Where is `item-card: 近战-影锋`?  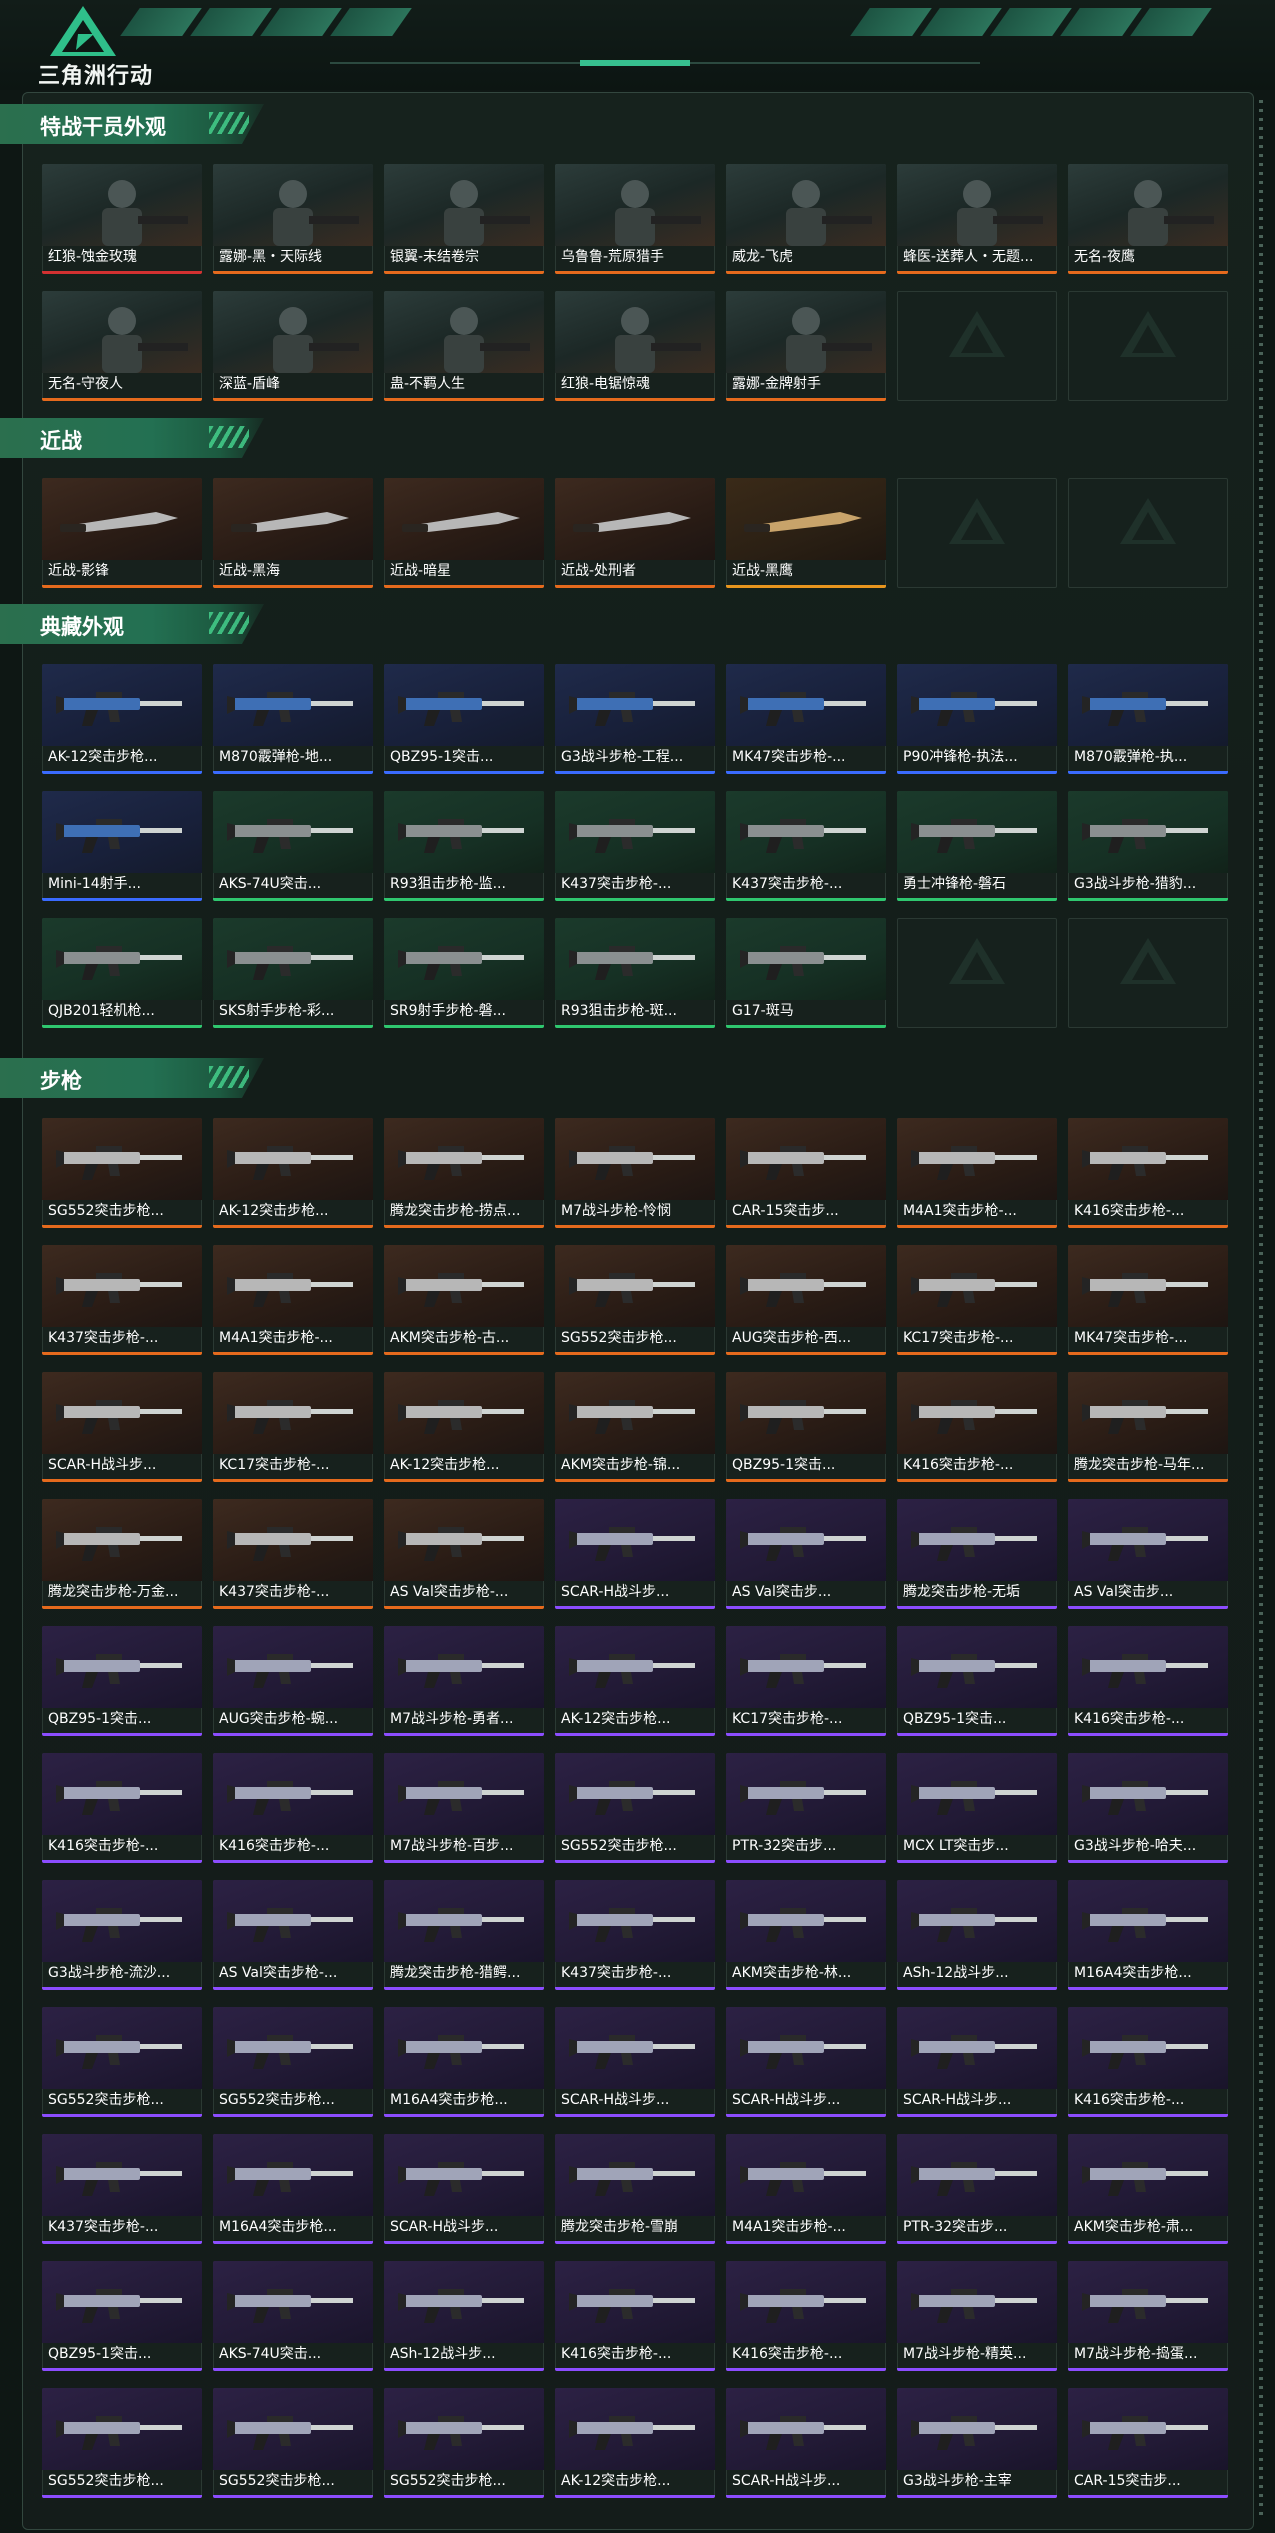
item-card: 近战-影锋 is located at coordinates (122, 533).